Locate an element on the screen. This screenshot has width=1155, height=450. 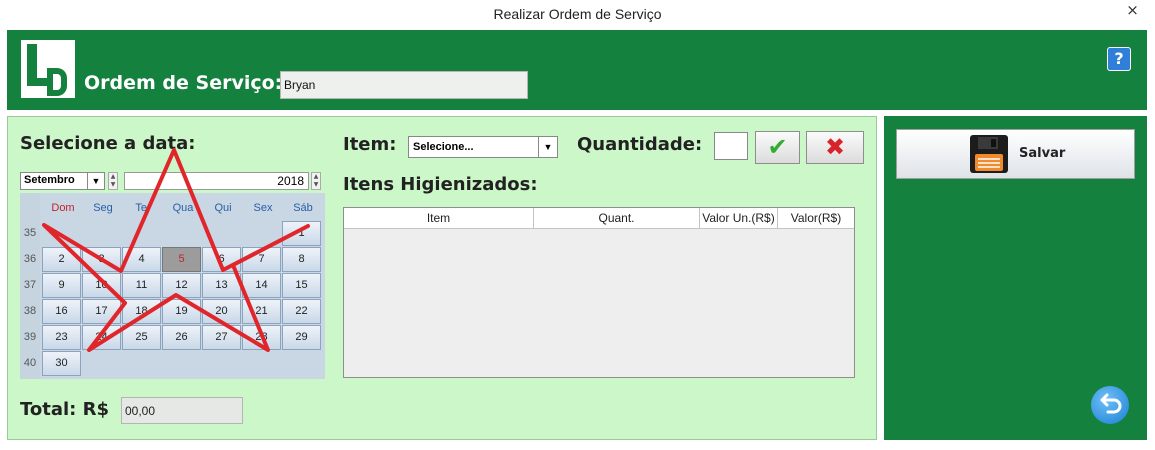
day-cell: 27 is located at coordinates (221, 337).